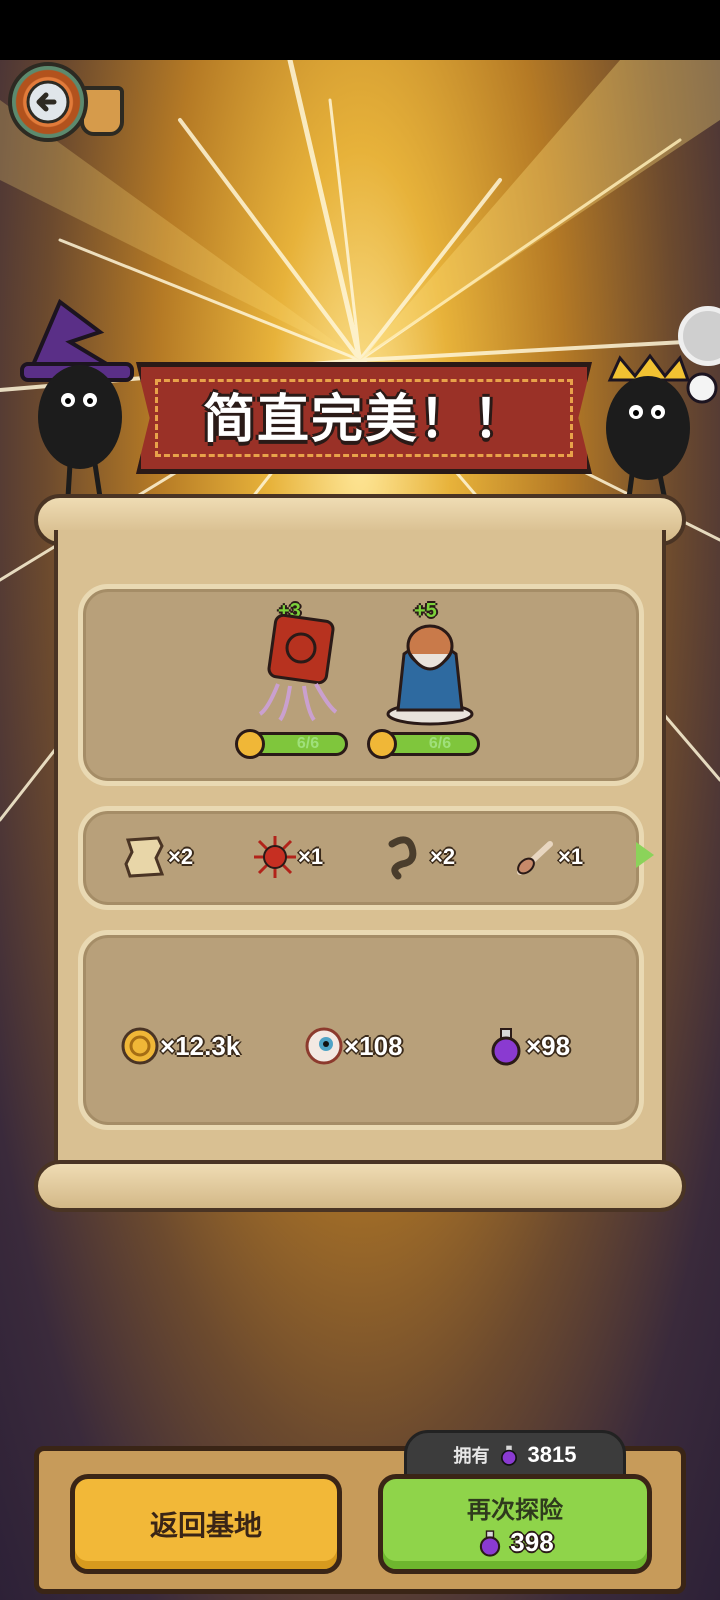  Describe the element at coordinates (535, 858) in the screenshot. I see `bone-club-icon` at that location.